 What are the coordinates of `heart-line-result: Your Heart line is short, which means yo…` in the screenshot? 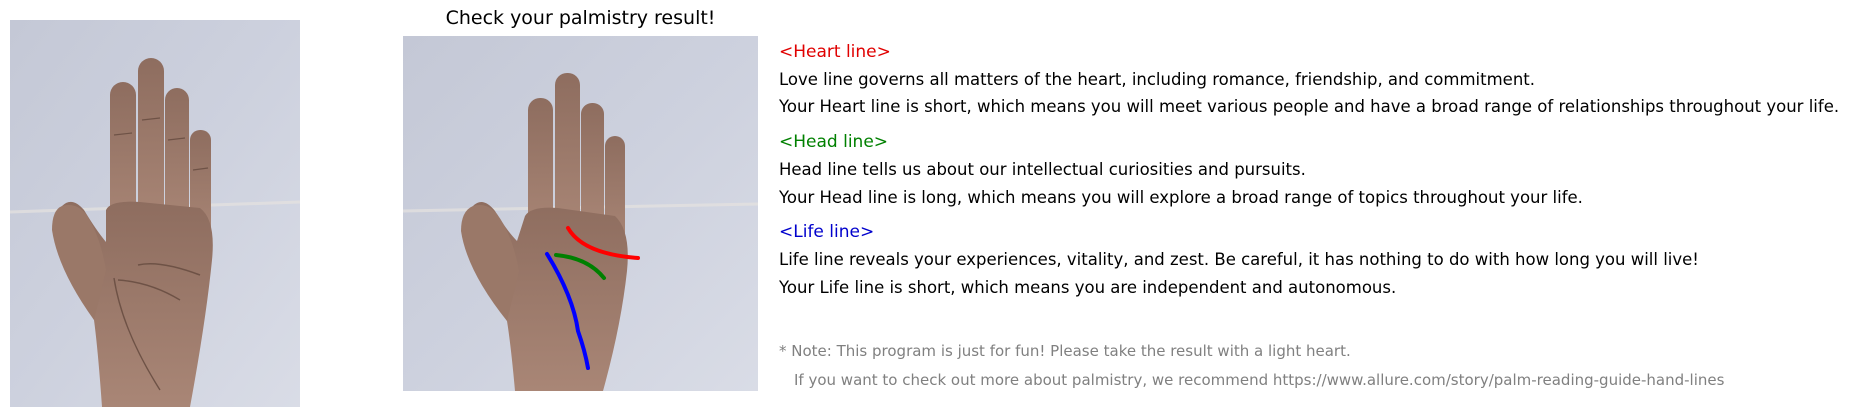 It's located at (1309, 106).